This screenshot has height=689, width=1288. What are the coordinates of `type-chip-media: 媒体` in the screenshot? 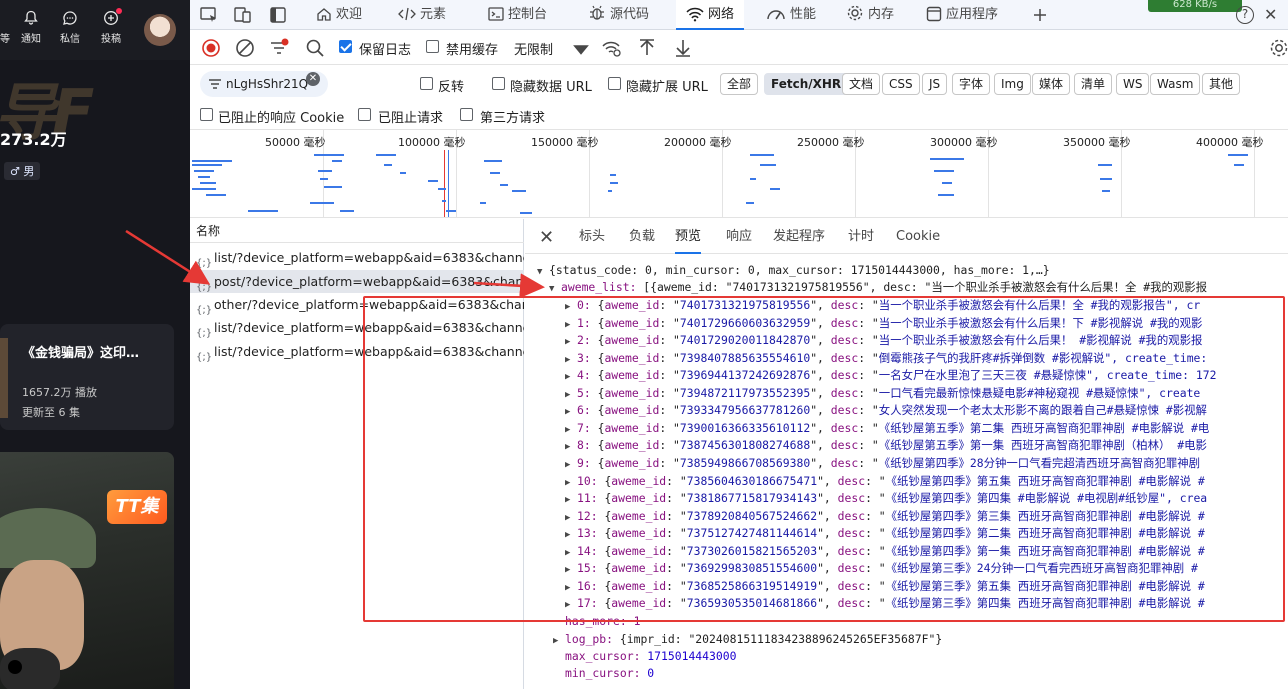 It's located at (1051, 84).